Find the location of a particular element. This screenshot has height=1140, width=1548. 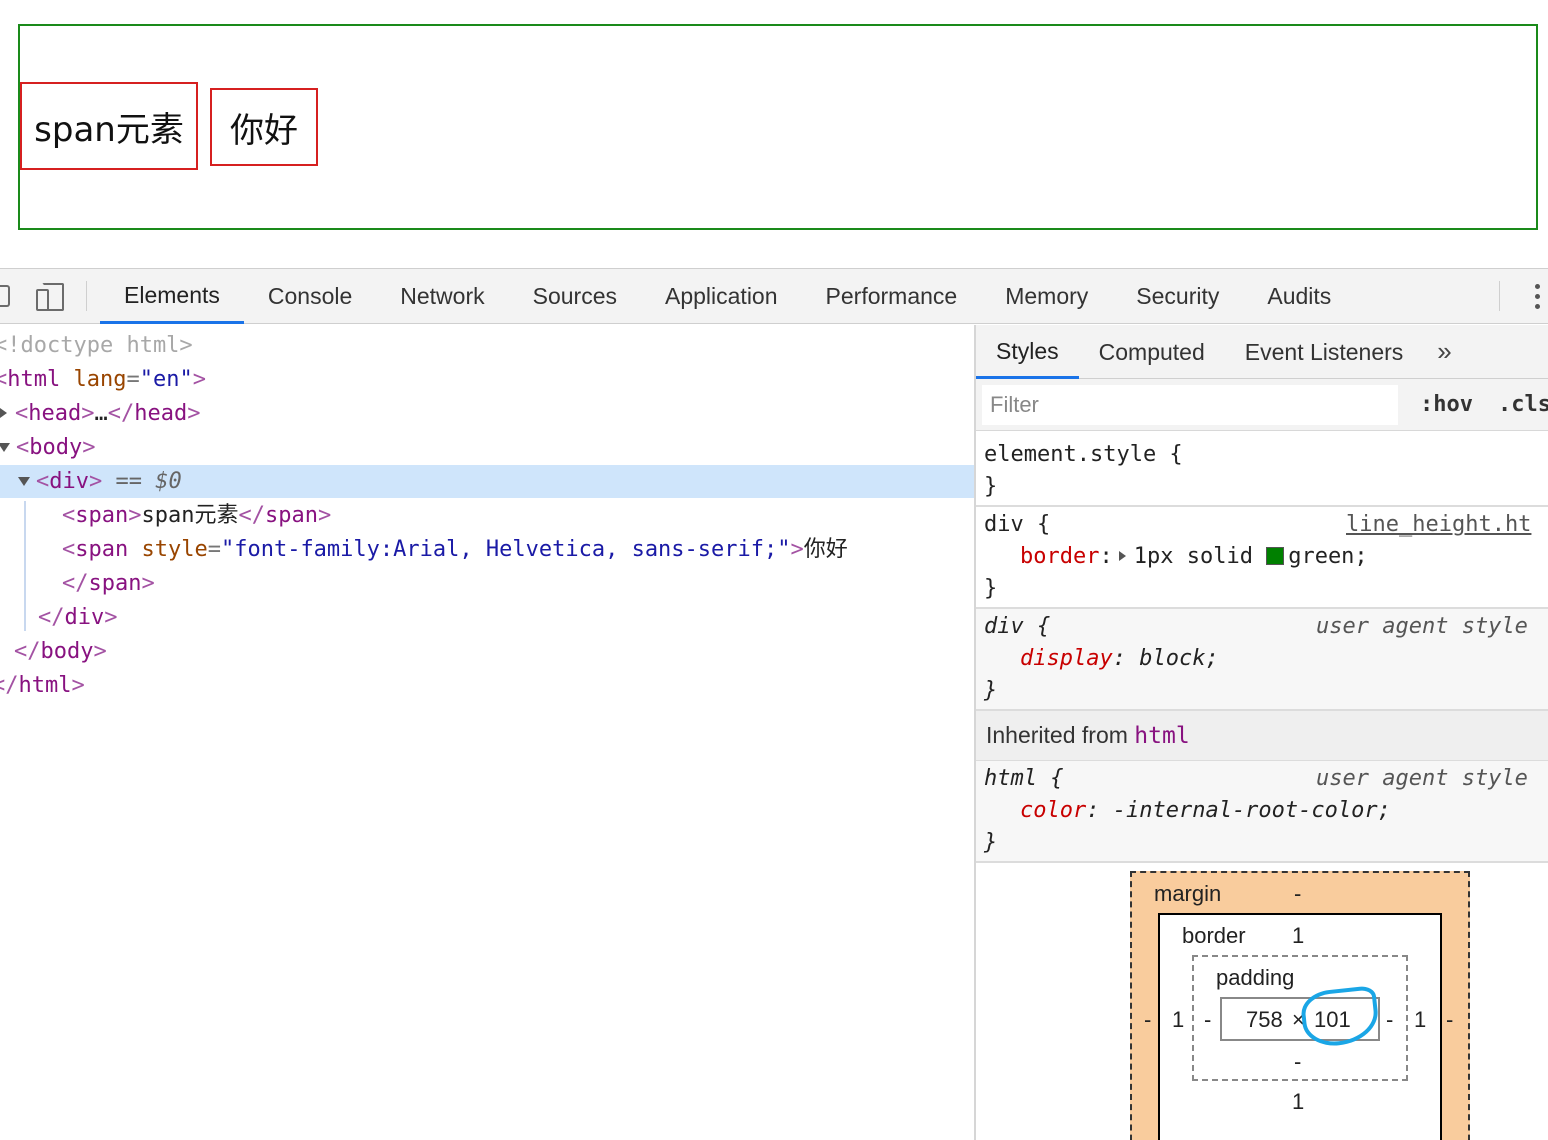

expand-shorthand-icon is located at coordinates (1122, 556).